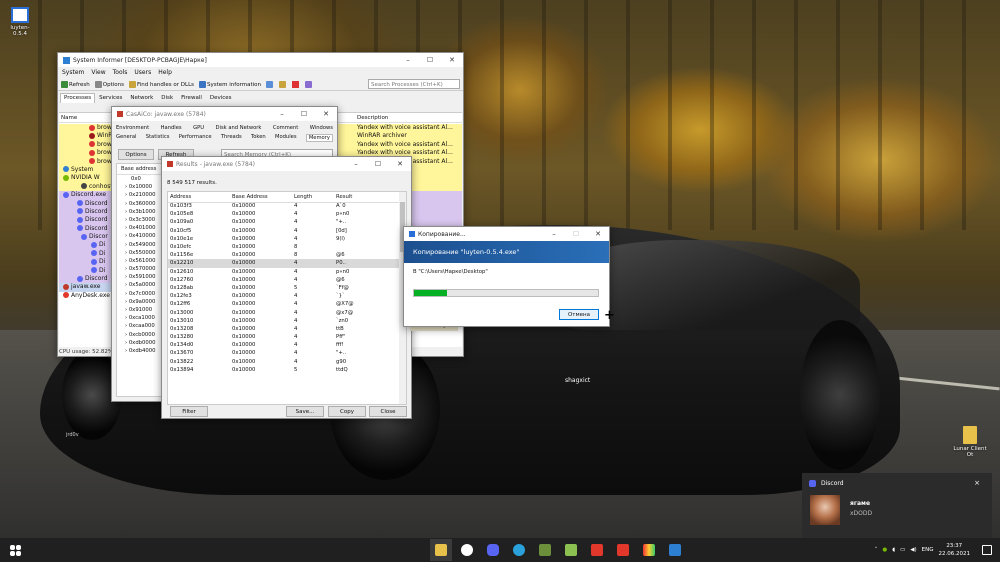  What do you see at coordinates (897, 505) in the screenshot?
I see `discord-notification: Discord × ягаме xDODD` at bounding box center [897, 505].